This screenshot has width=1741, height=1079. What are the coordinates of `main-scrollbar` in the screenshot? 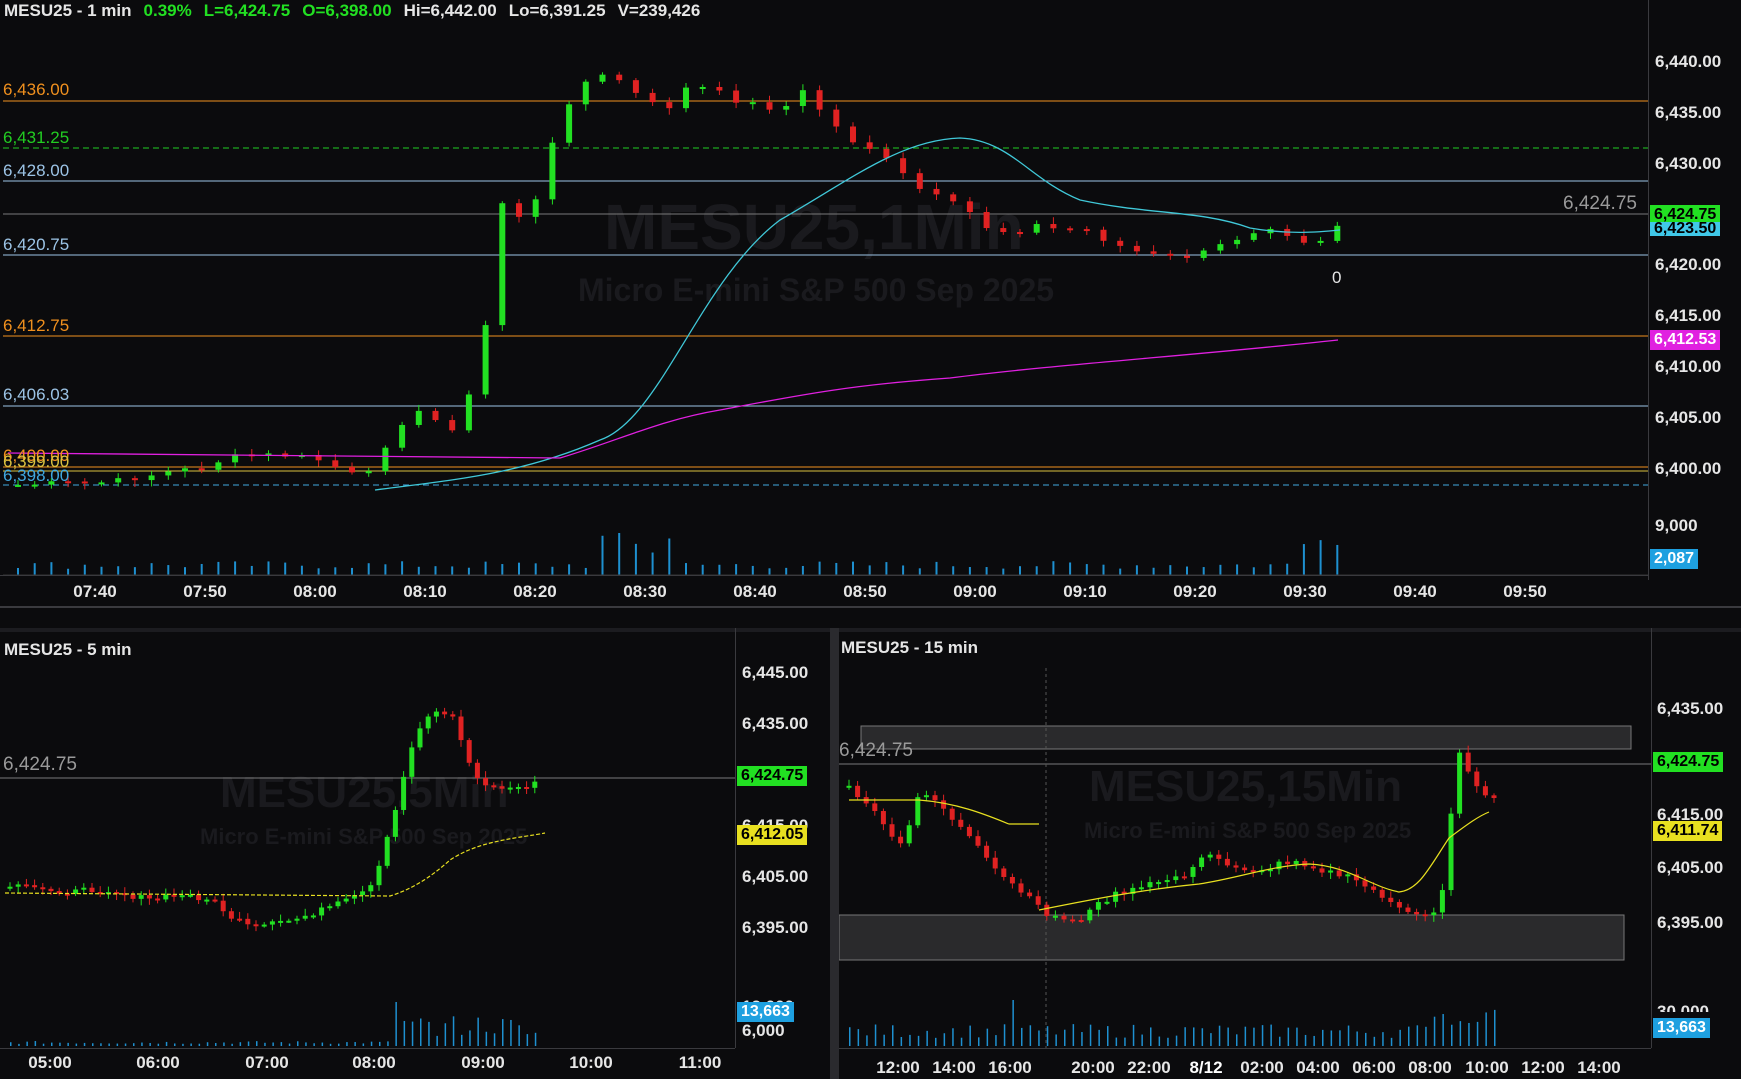 It's located at (870, 607).